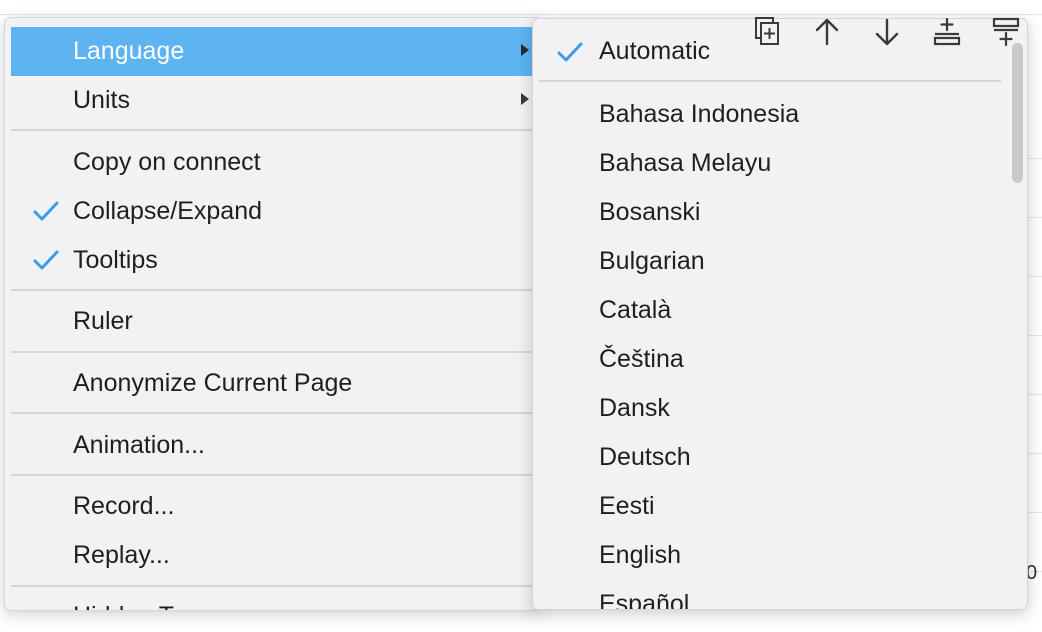 The height and width of the screenshot is (632, 1042). What do you see at coordinates (652, 261) in the screenshot?
I see `language-label: Bulgarian` at bounding box center [652, 261].